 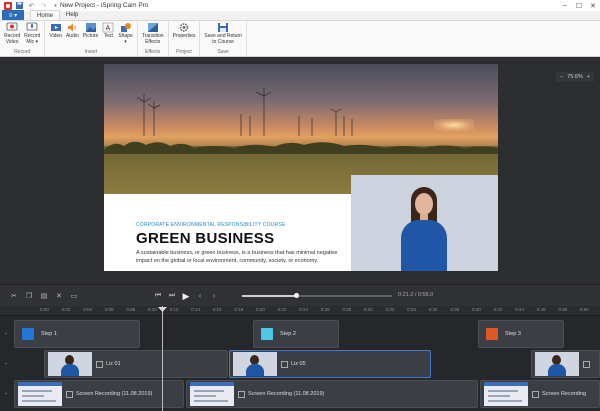 I want to click on recording-clip-icon, so click(x=241, y=394).